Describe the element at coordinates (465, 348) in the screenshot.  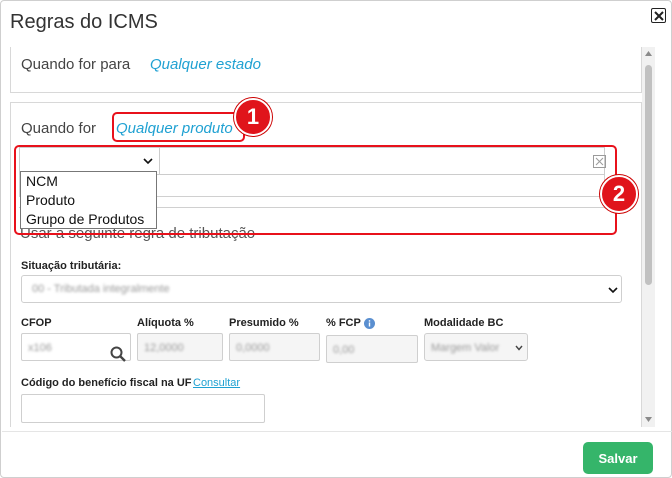
I see `modalidade-value: Margem Valor` at that location.